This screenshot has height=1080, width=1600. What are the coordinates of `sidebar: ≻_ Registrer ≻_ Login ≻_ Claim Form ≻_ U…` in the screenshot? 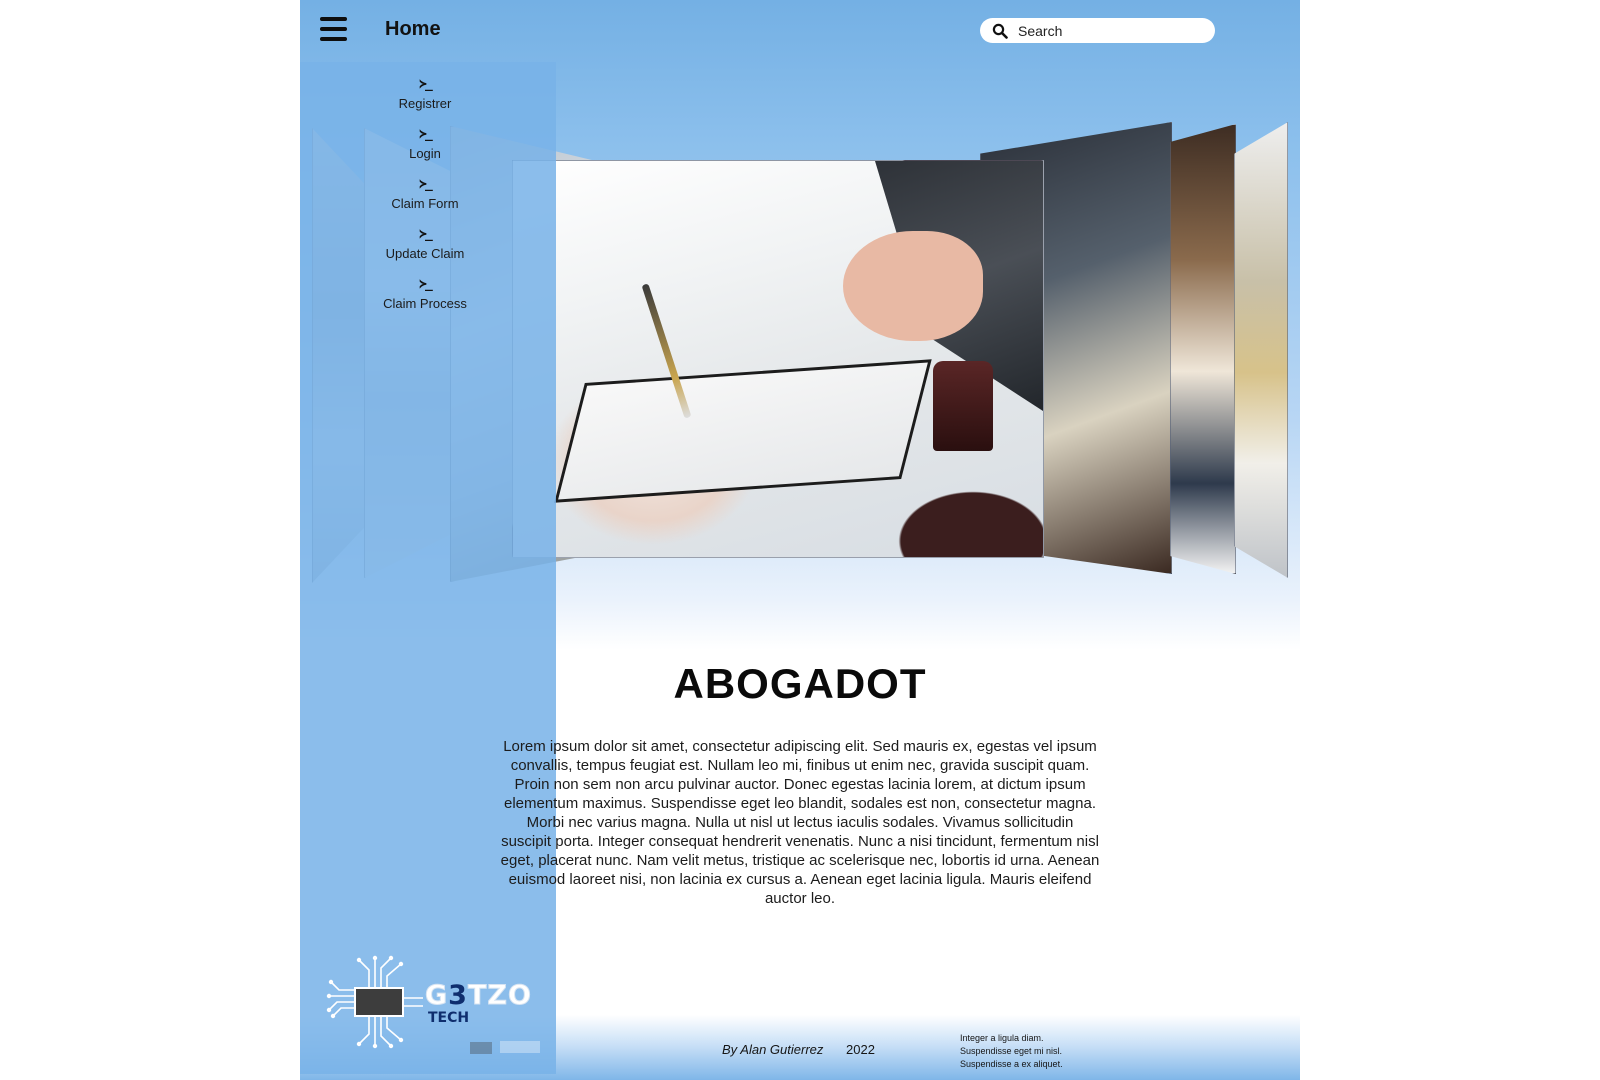 It's located at (428, 568).